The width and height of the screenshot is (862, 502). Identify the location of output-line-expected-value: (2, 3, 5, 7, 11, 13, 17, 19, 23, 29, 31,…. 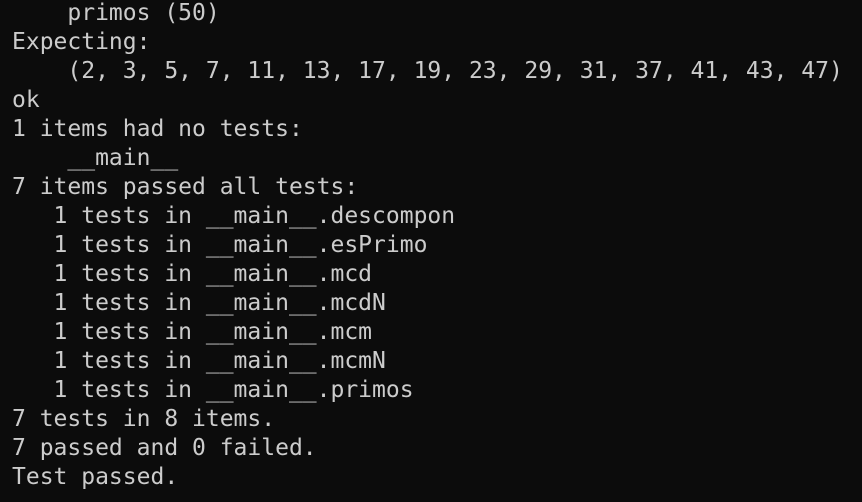
(427, 71).